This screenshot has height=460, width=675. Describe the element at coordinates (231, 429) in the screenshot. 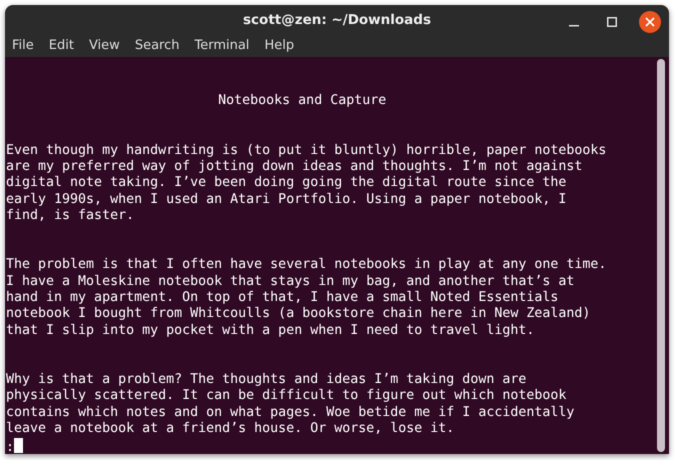

I see `text-line: leave a notebook at a friend’s house. Or worse, lose it.` at that location.